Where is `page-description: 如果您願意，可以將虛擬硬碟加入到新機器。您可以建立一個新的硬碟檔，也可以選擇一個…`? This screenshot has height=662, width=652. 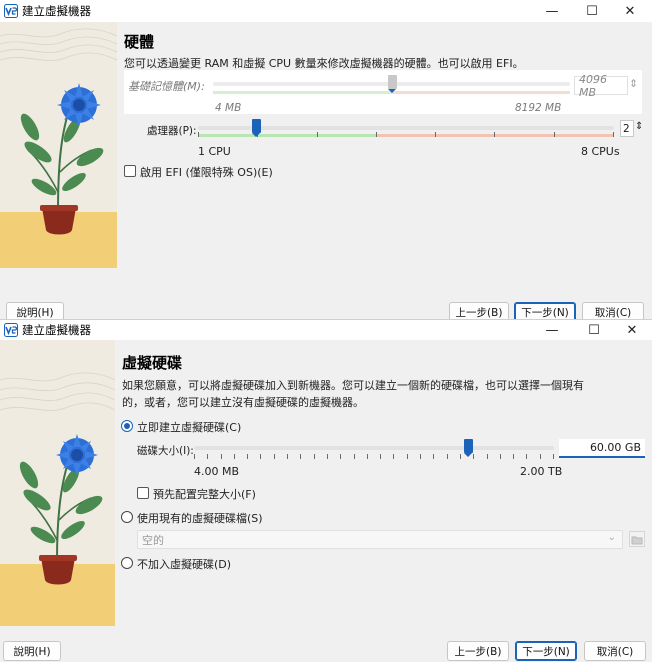
page-description: 如果您願意，可以將虛擬硬碟加入到新機器。您可以建立一個新的硬碟檔，也可以選擇一個… is located at coordinates (353, 394).